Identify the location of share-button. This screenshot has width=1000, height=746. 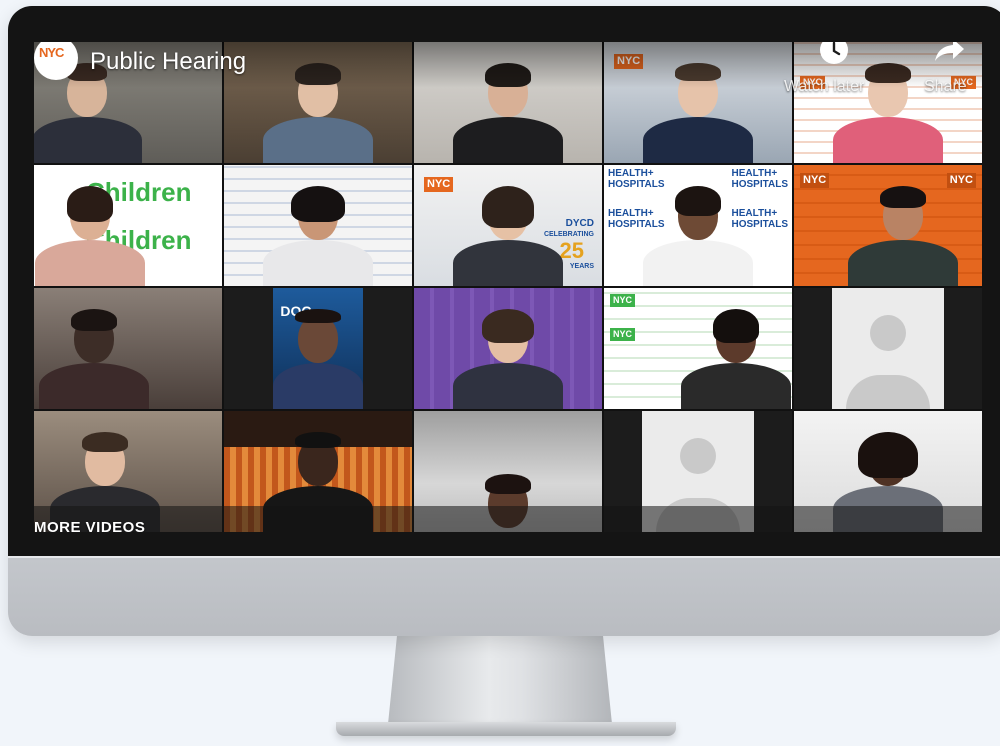
(950, 55).